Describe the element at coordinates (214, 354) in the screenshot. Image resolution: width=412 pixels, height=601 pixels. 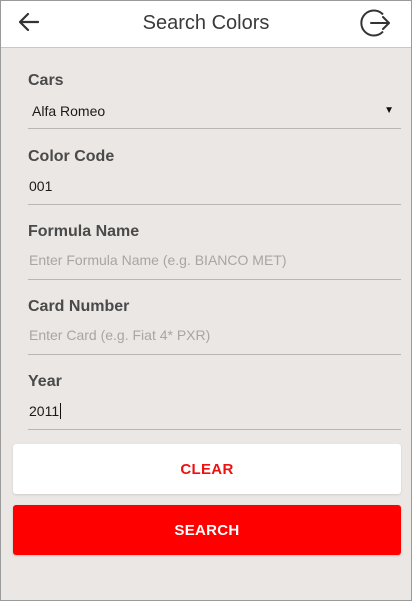
I see `card-number-underline` at that location.